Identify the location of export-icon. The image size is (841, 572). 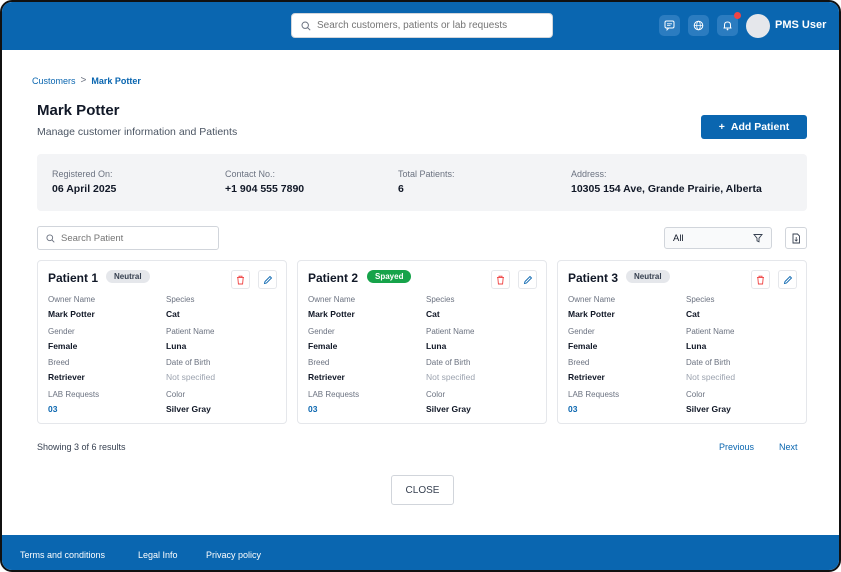
(796, 238).